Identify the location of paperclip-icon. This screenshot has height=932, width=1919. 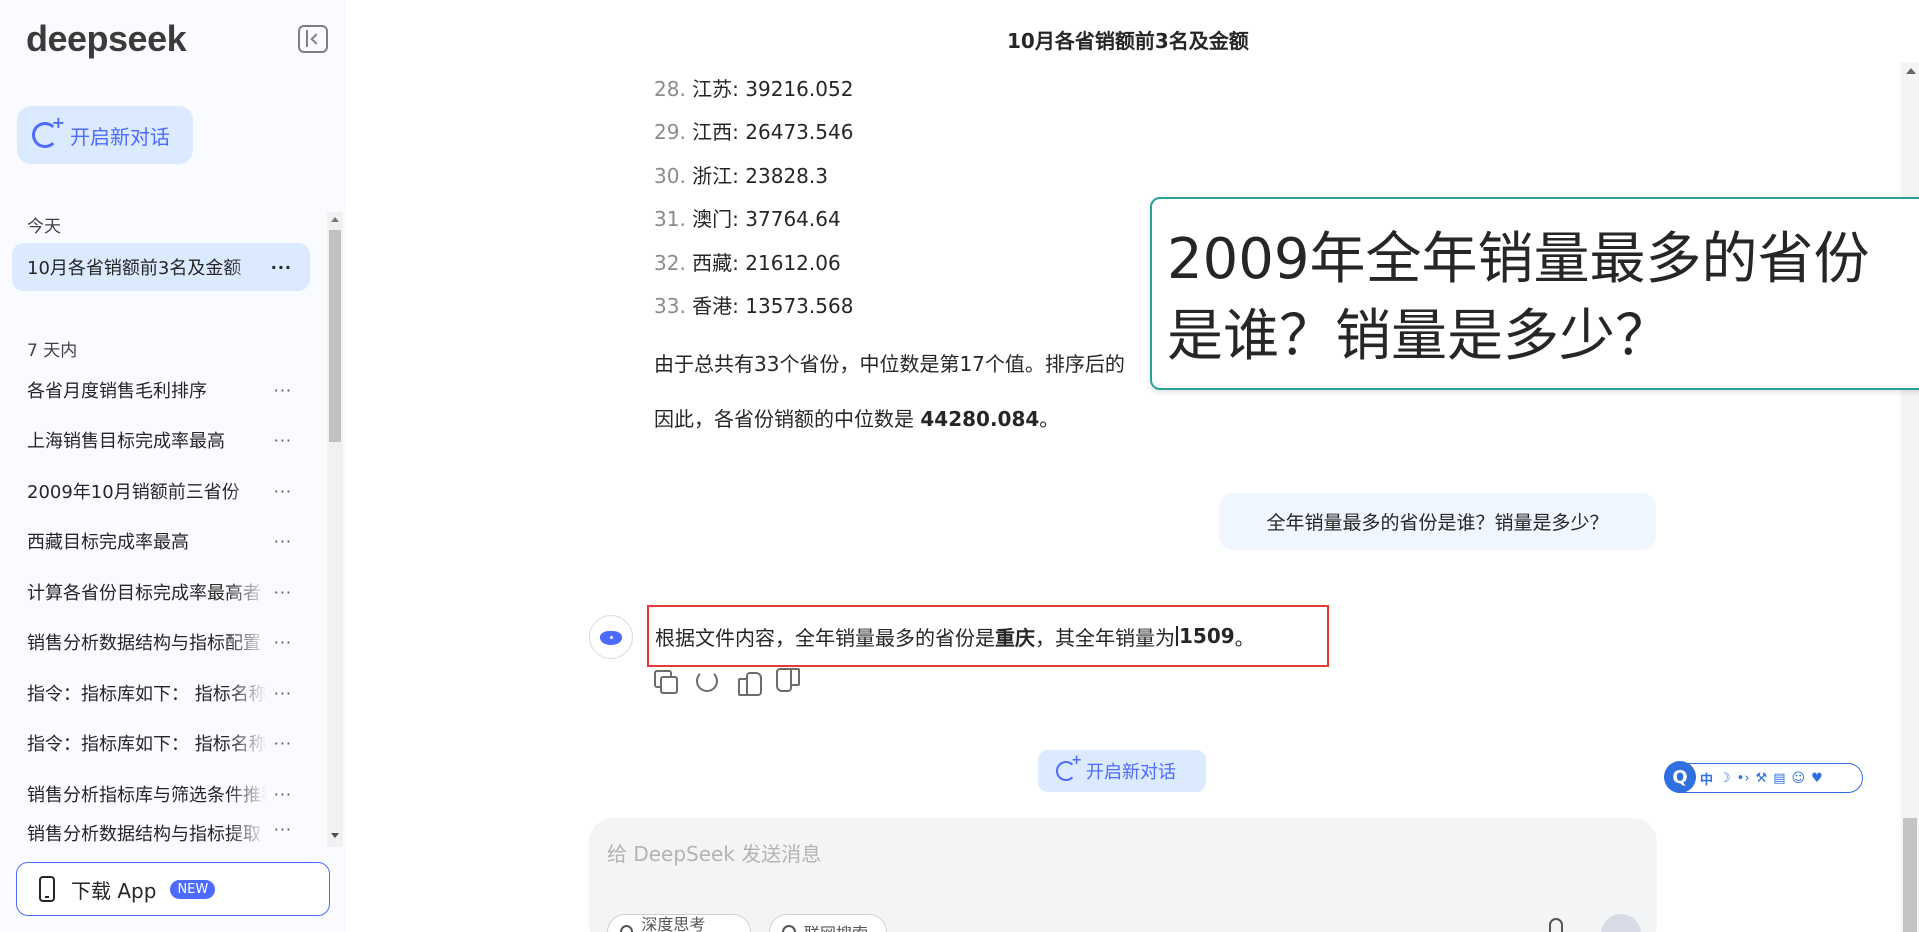
(1556, 925).